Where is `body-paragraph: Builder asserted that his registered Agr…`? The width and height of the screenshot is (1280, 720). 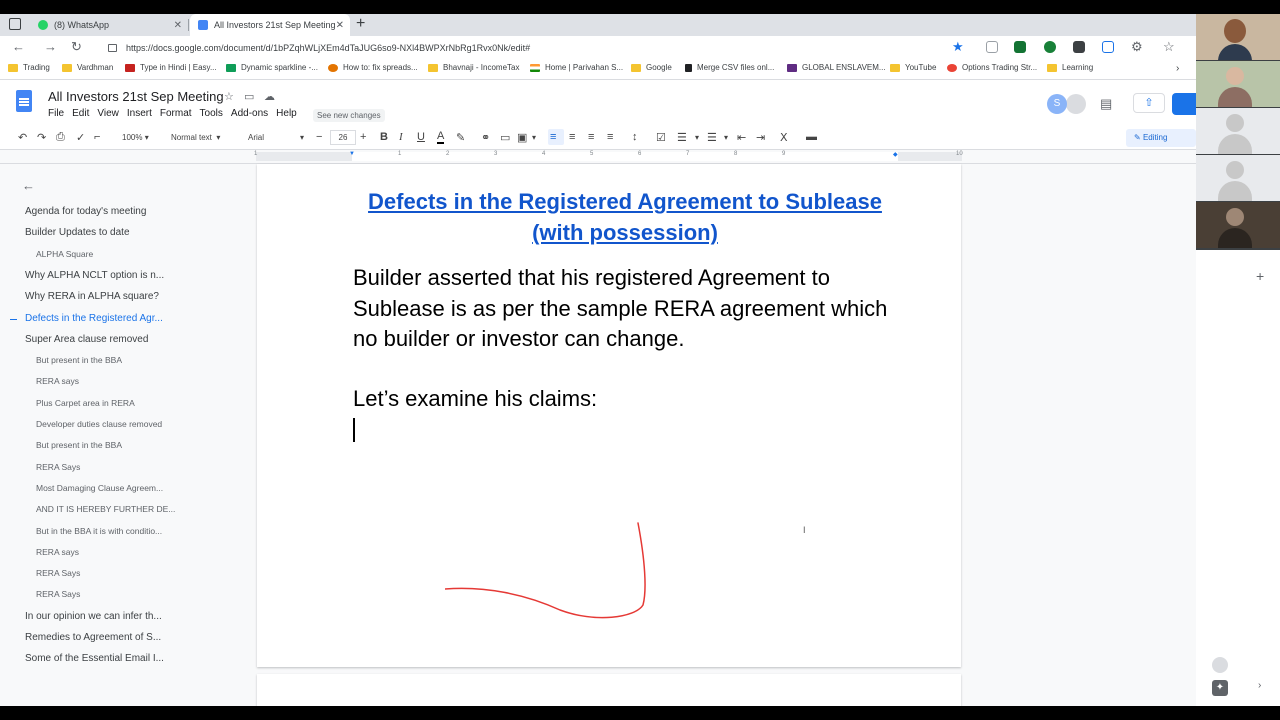
body-paragraph: Builder asserted that his registered Agr… is located at coordinates (623, 309).